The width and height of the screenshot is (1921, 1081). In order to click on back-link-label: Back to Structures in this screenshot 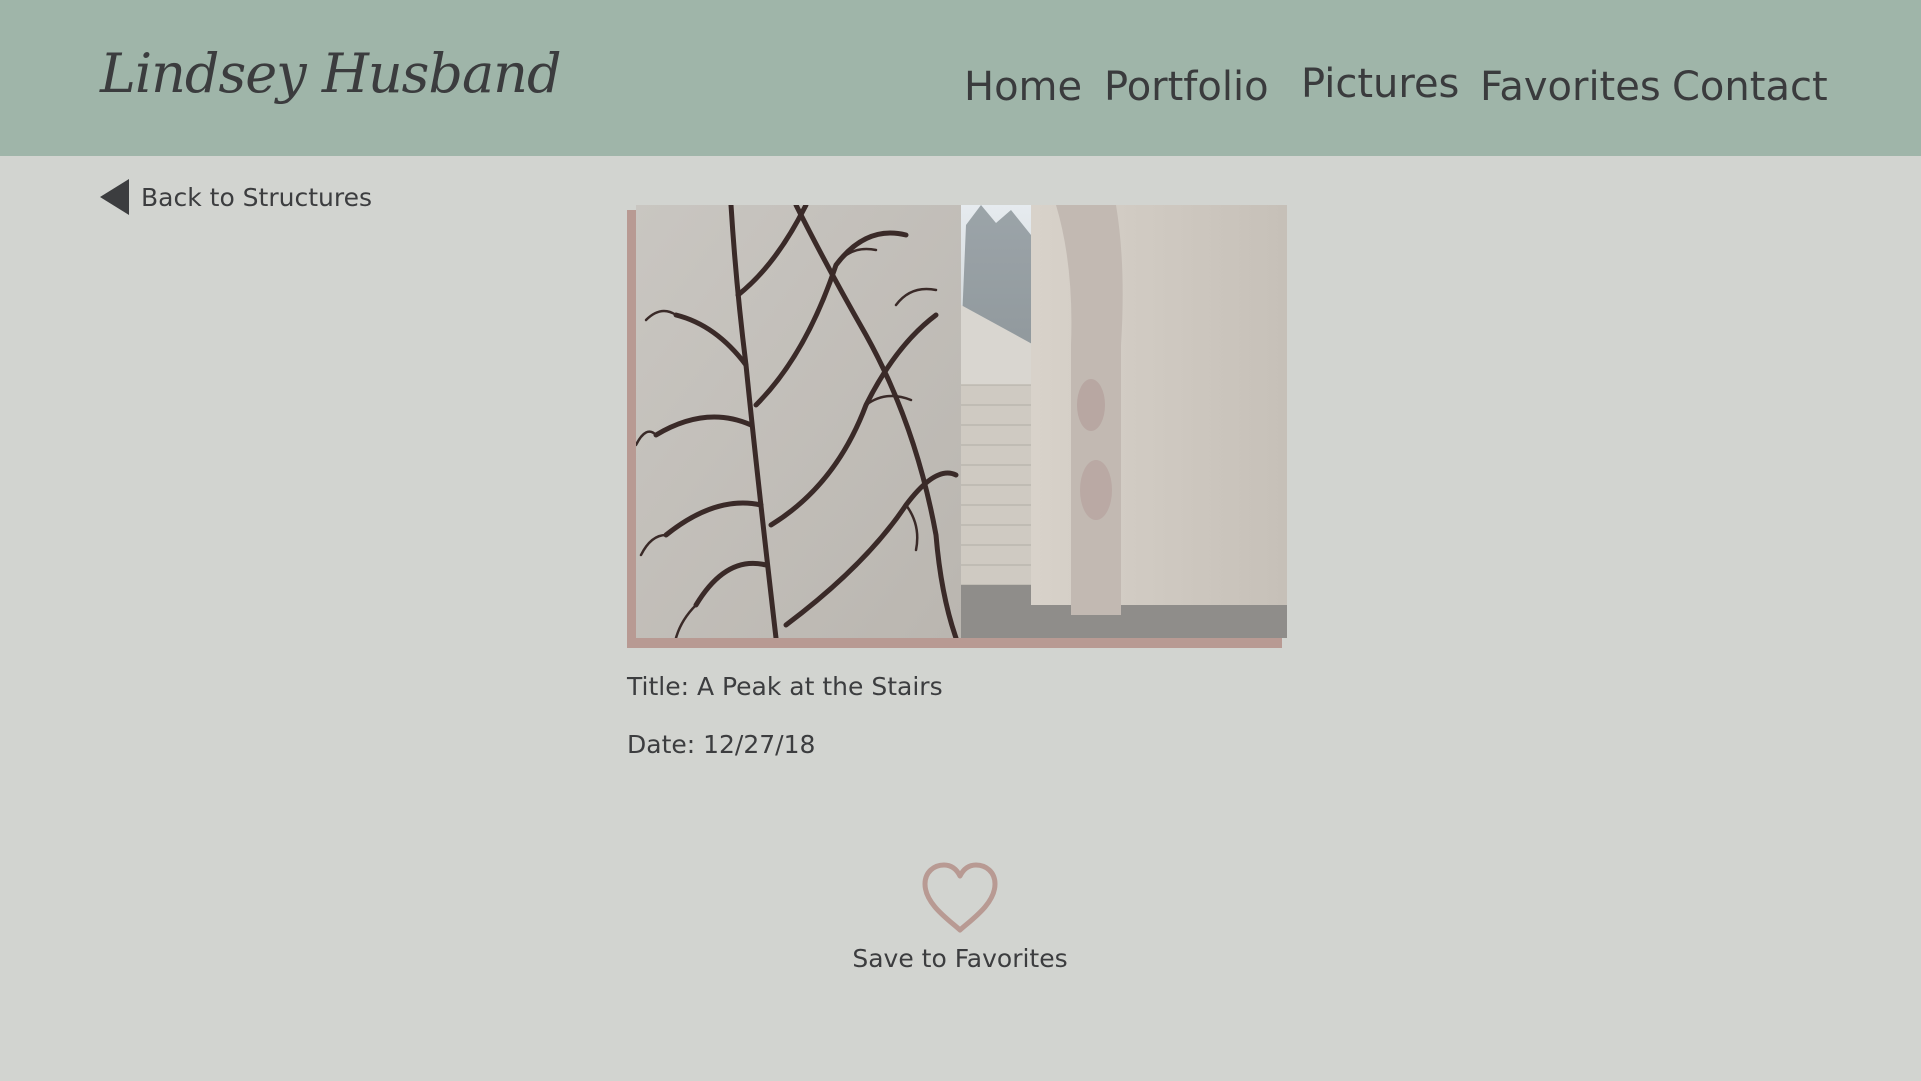, I will do `click(257, 197)`.